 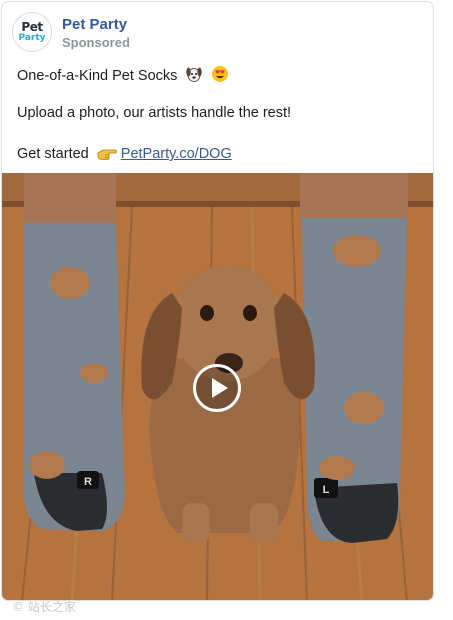 I want to click on sock-label-right: R, so click(x=88, y=482).